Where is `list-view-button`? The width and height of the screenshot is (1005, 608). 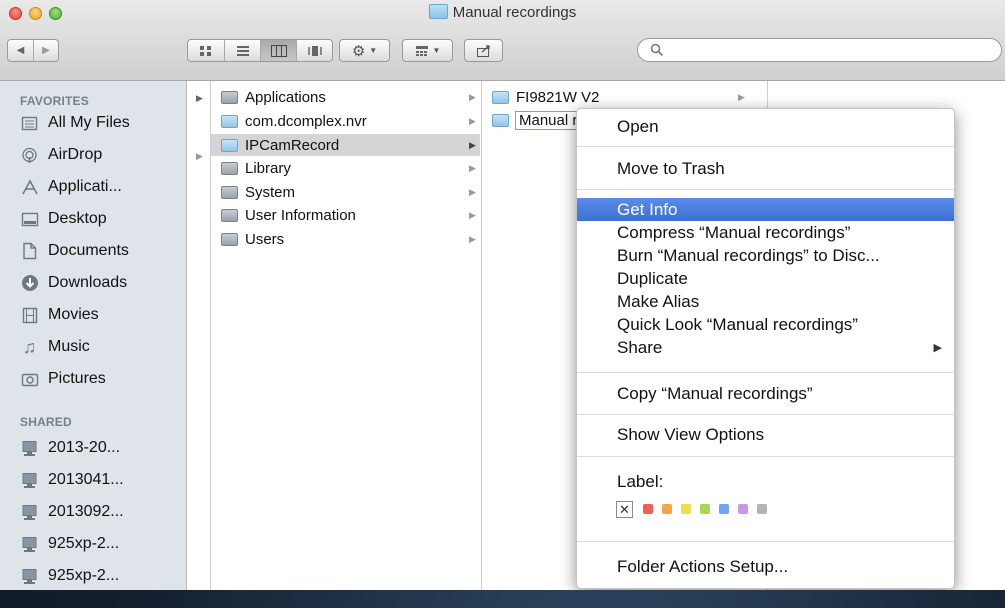 list-view-button is located at coordinates (242, 50).